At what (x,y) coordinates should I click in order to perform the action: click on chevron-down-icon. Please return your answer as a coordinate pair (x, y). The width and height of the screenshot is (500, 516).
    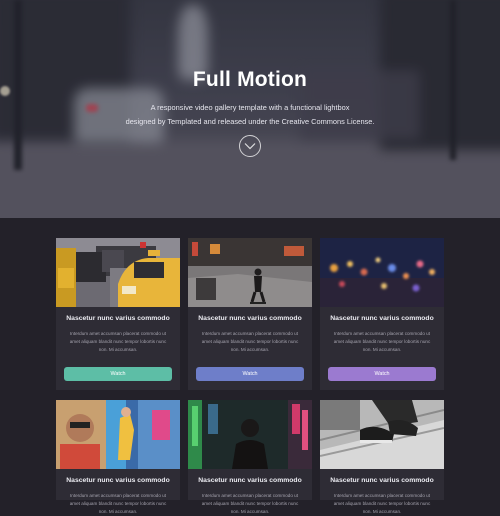
    Looking at the image, I should click on (250, 146).